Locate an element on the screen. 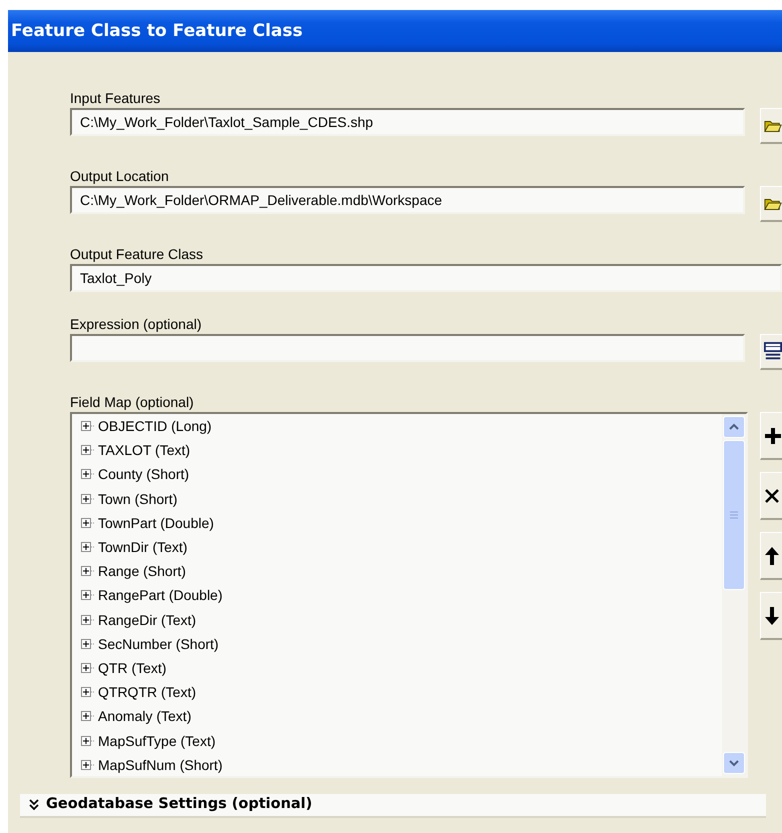 Image resolution: width=782 pixels, height=833 pixels. move-up-button is located at coordinates (771, 556).